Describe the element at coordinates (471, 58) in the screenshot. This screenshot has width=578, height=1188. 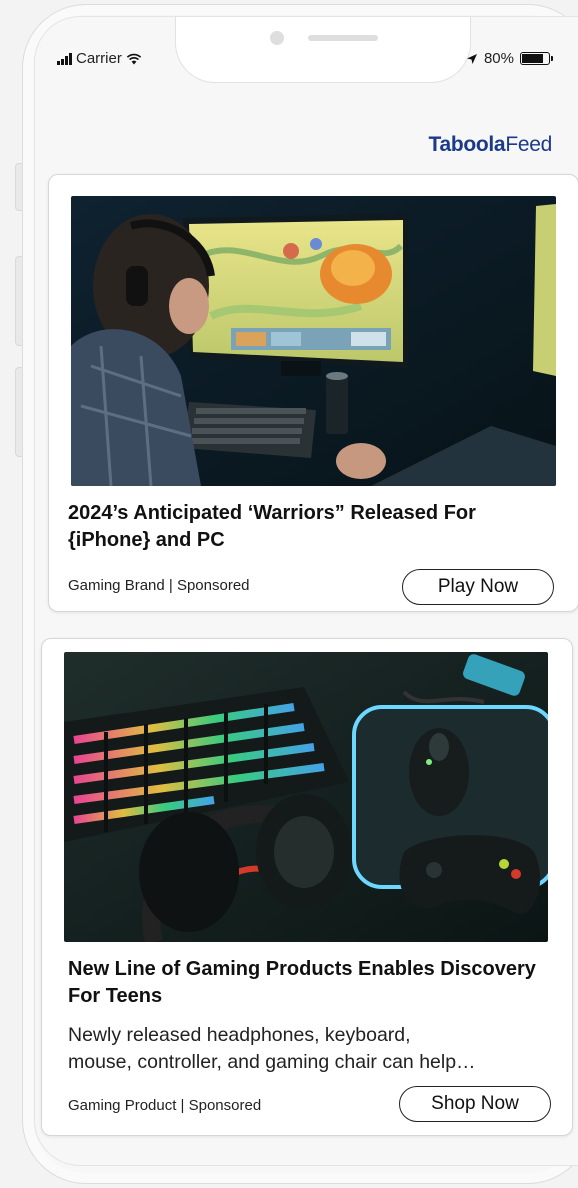
I see `location-arrow-icon` at that location.